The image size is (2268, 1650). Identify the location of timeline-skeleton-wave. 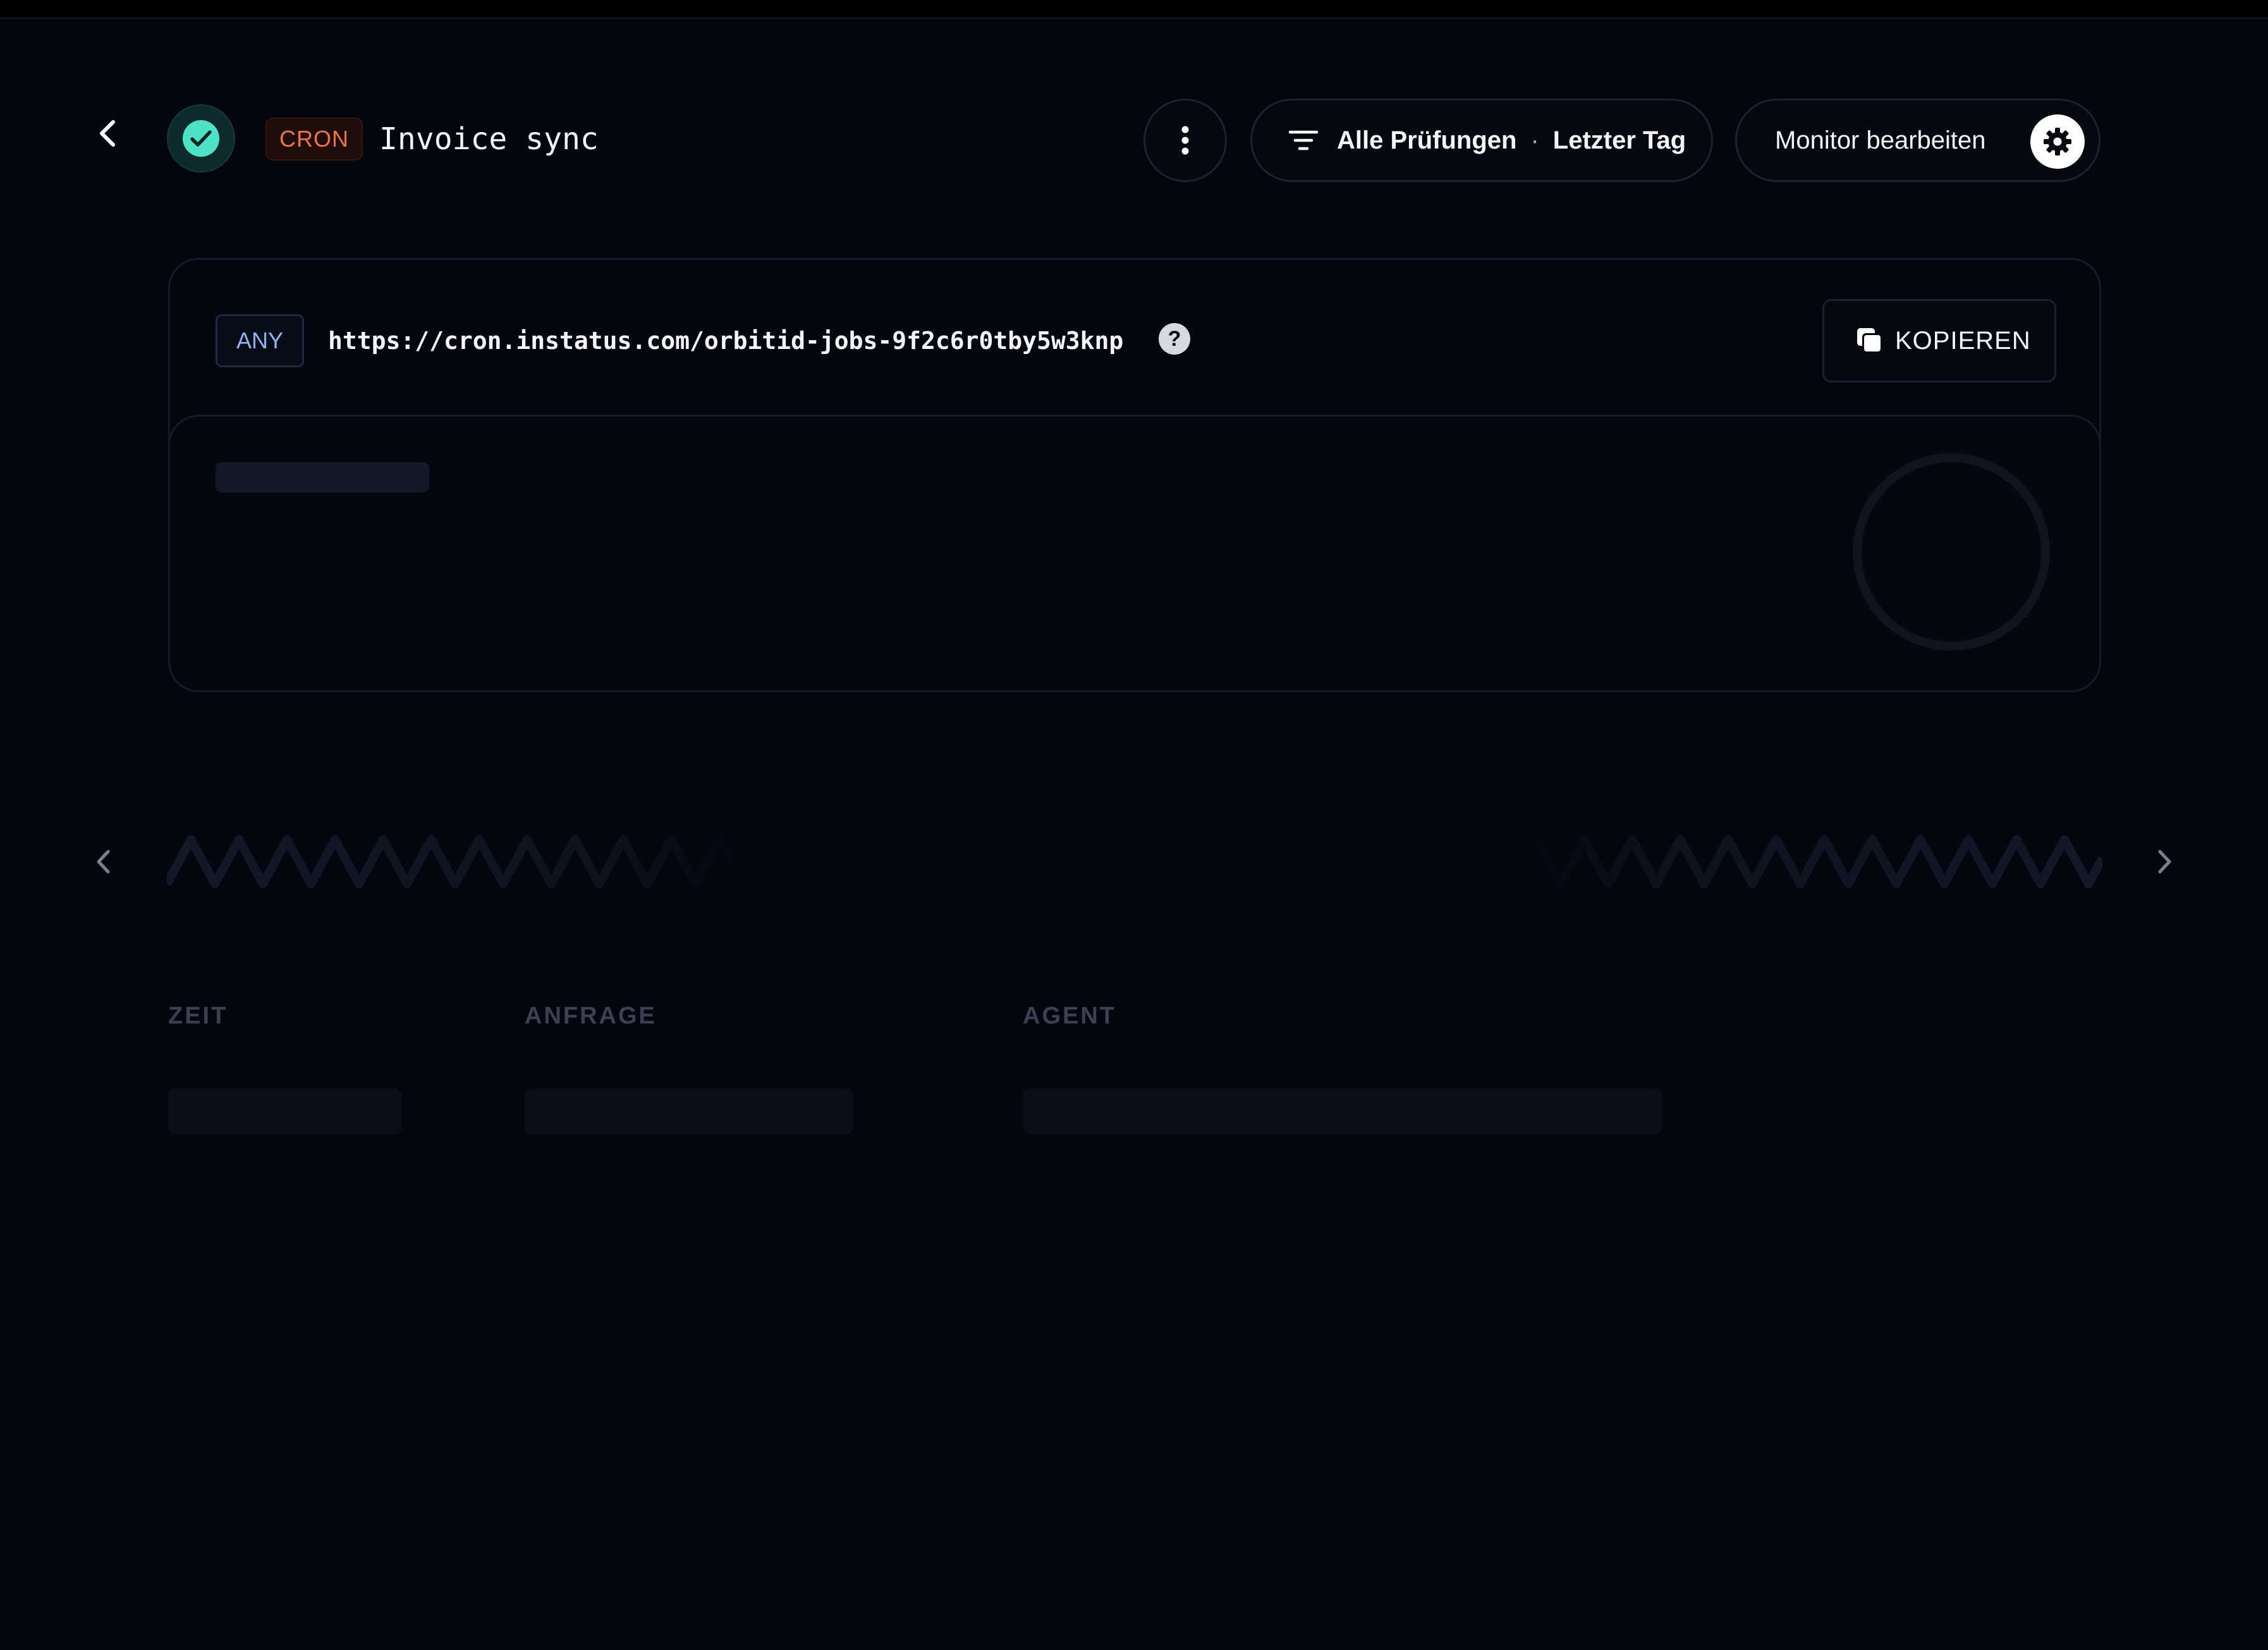
(1134, 861).